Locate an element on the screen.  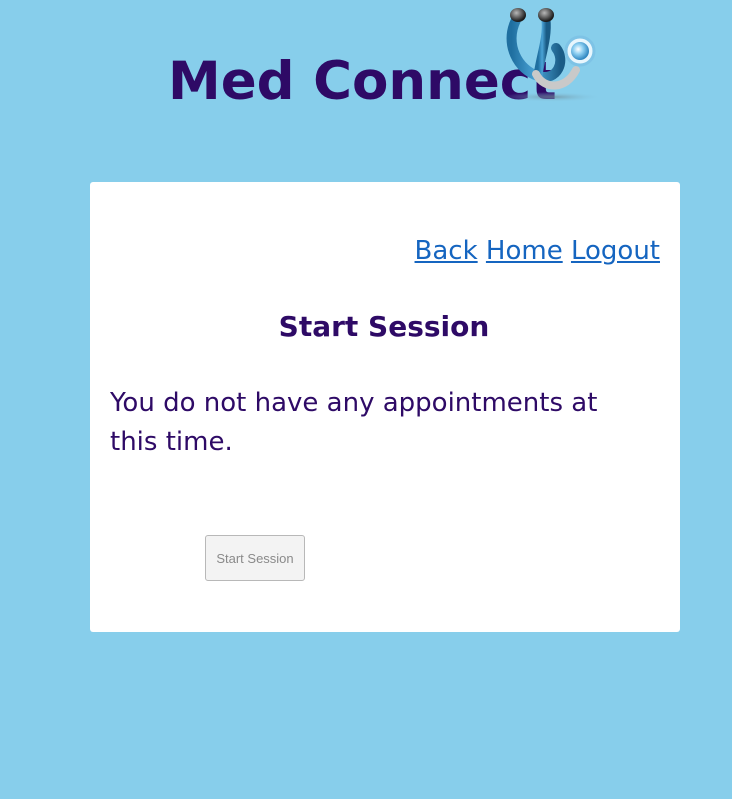
start-session-button: Start Session is located at coordinates (255, 558).